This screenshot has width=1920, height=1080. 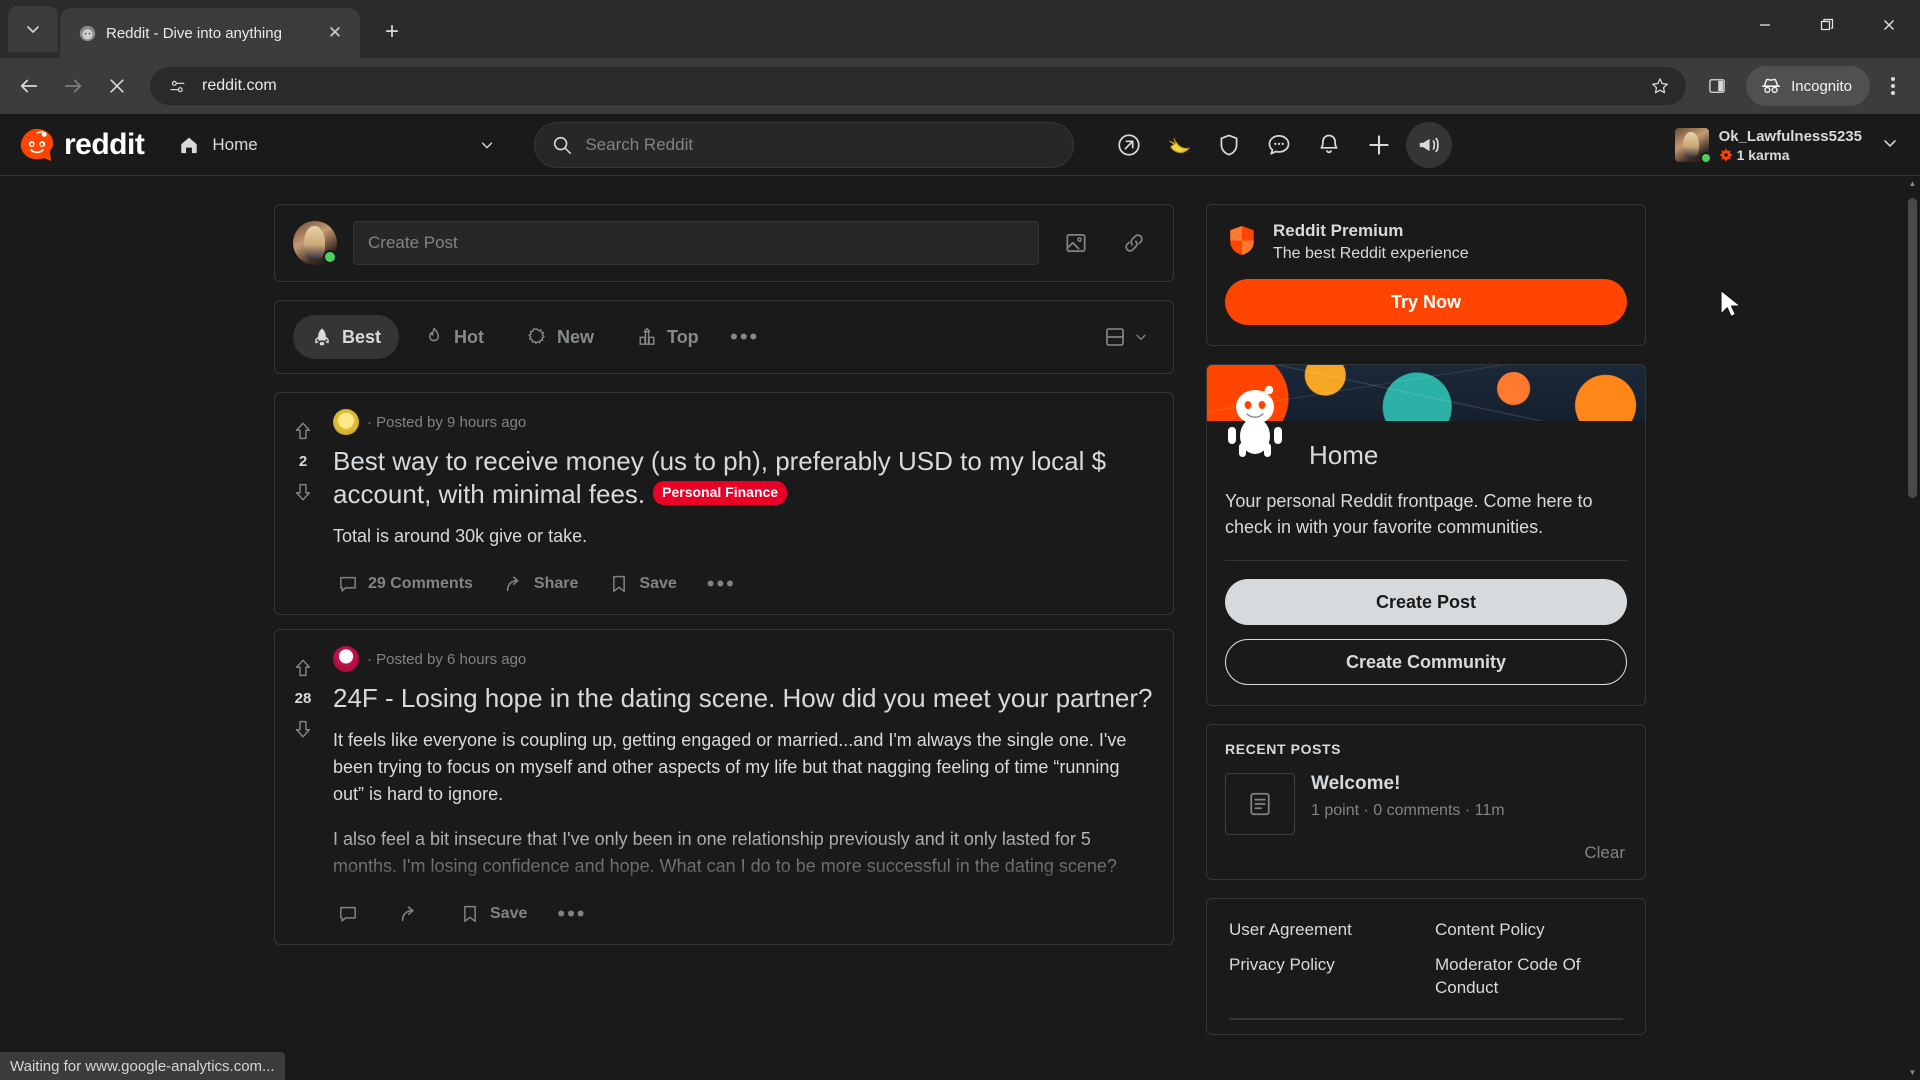 What do you see at coordinates (1329, 145) in the screenshot?
I see `notifications-bell-icon` at bounding box center [1329, 145].